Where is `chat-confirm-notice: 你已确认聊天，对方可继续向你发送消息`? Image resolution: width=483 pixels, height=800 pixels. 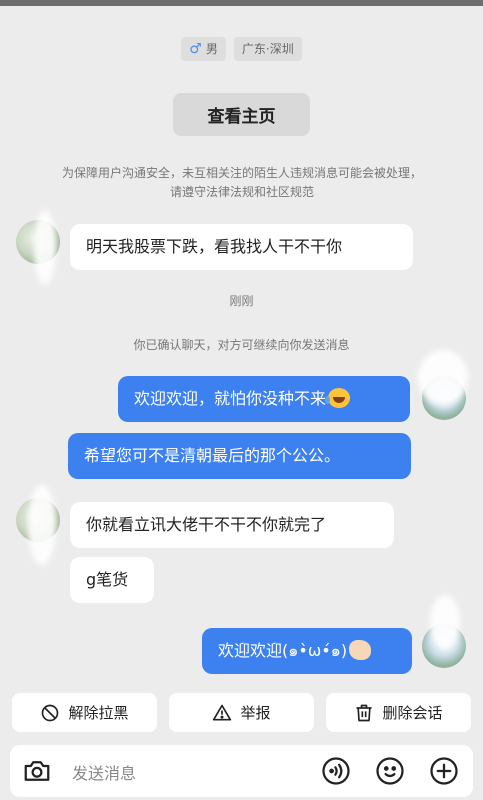
chat-confirm-notice: 你已确认聊天，对方可继续向你发送消息 is located at coordinates (241, 345).